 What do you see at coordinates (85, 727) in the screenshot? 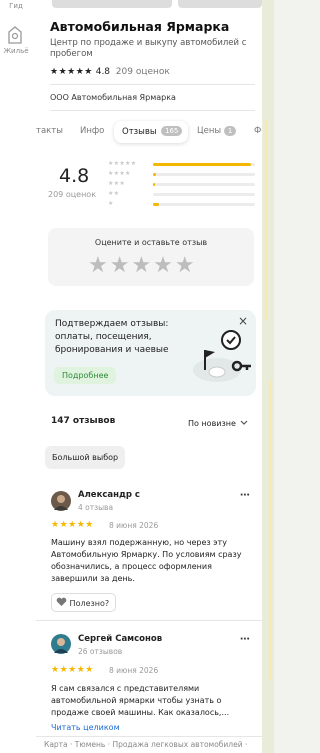
I see `read-more-link: Читать целиком` at bounding box center [85, 727].